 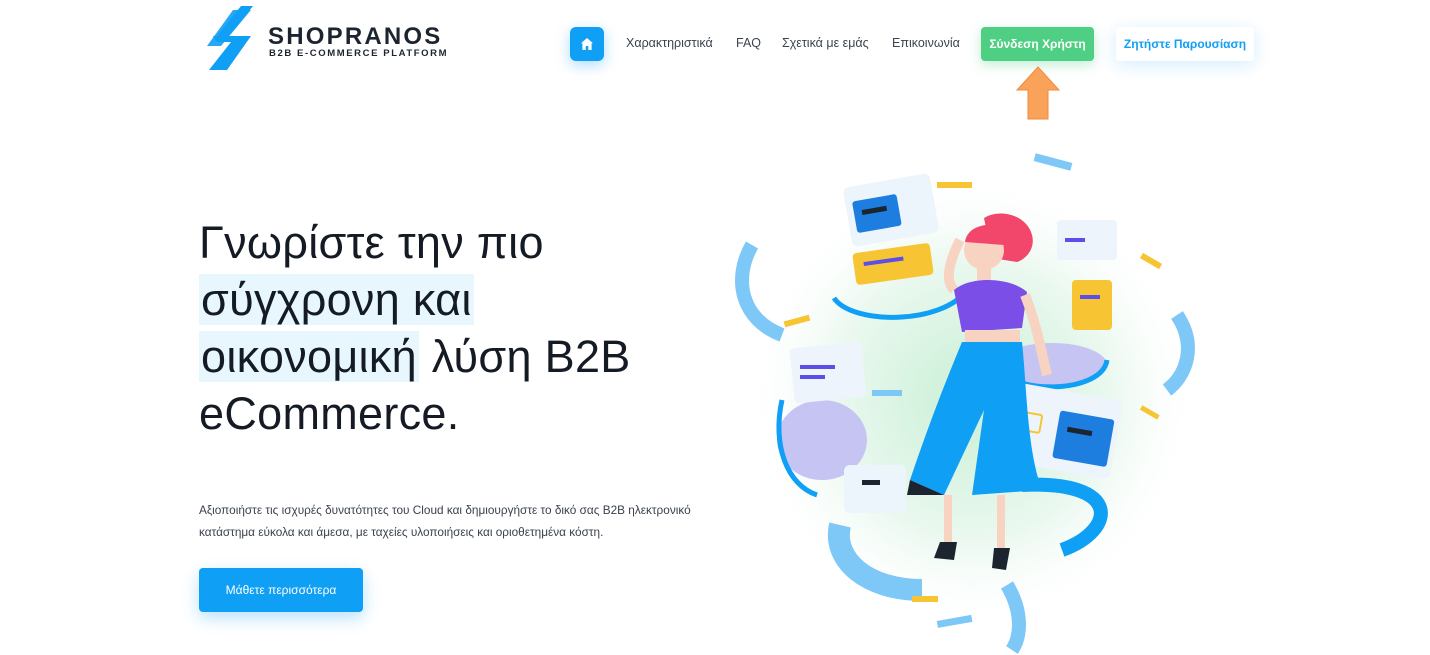 I want to click on request-demo-button: Ζητήστε Παρουσίαση, so click(x=1185, y=44).